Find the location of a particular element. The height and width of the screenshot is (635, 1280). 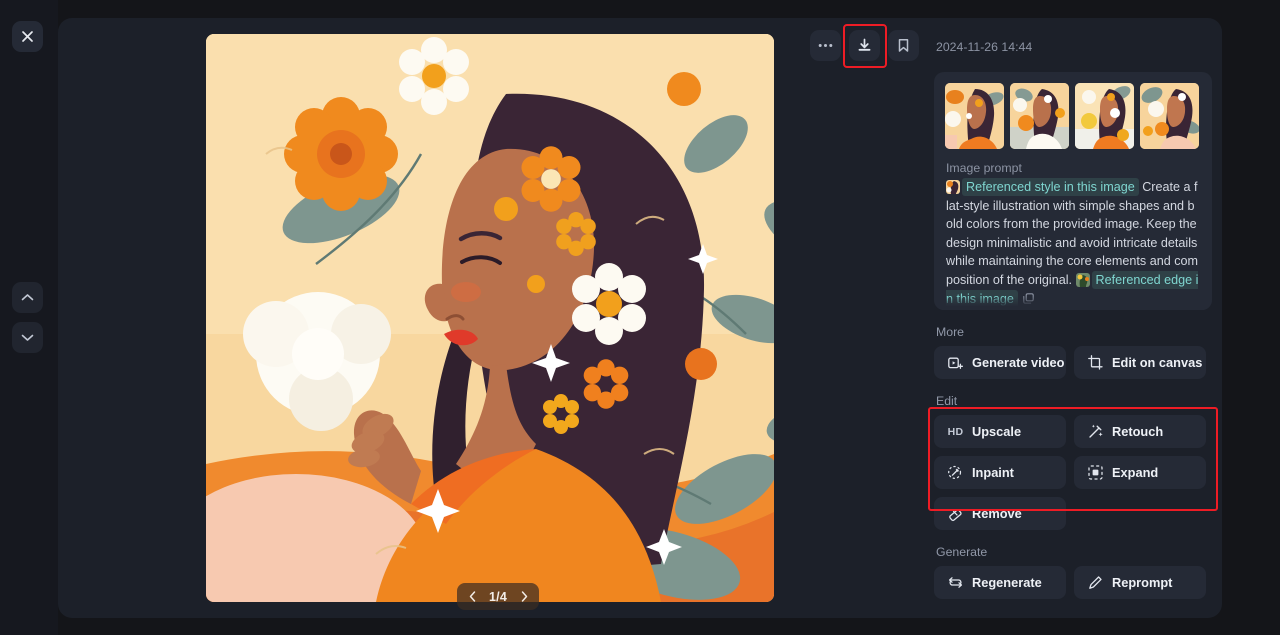

video-plus-icon is located at coordinates (956, 362).